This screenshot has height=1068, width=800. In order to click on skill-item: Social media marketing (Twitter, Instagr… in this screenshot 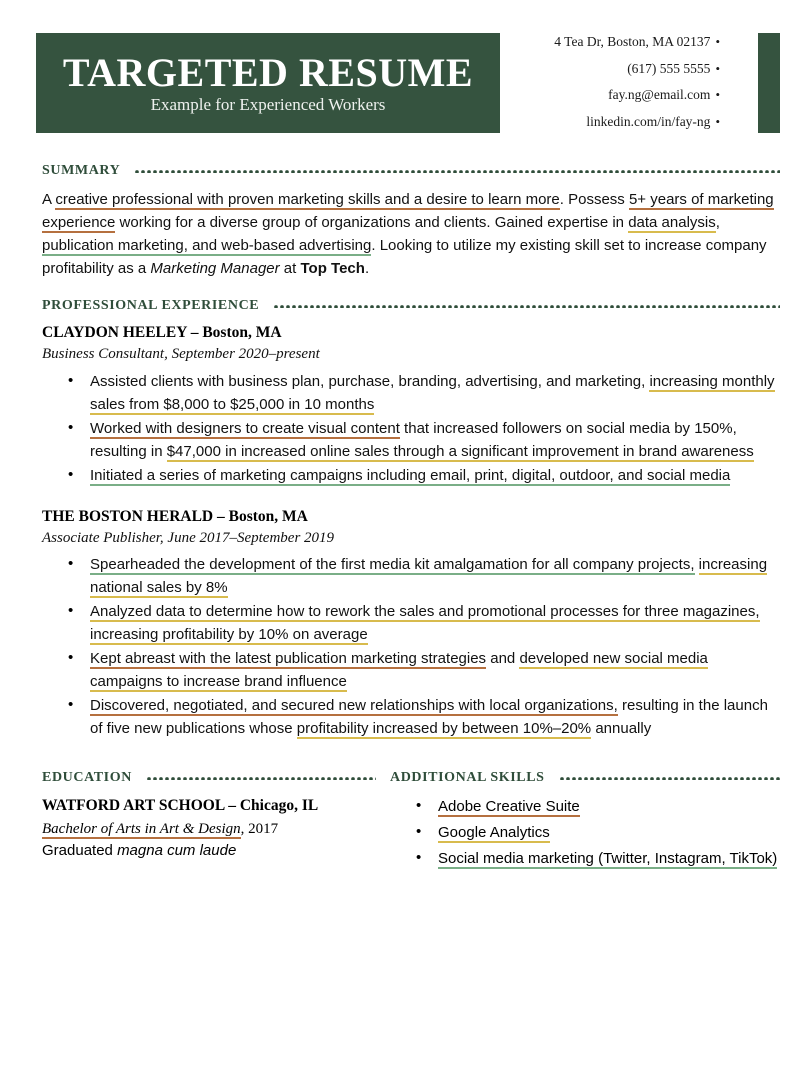, I will do `click(598, 858)`.